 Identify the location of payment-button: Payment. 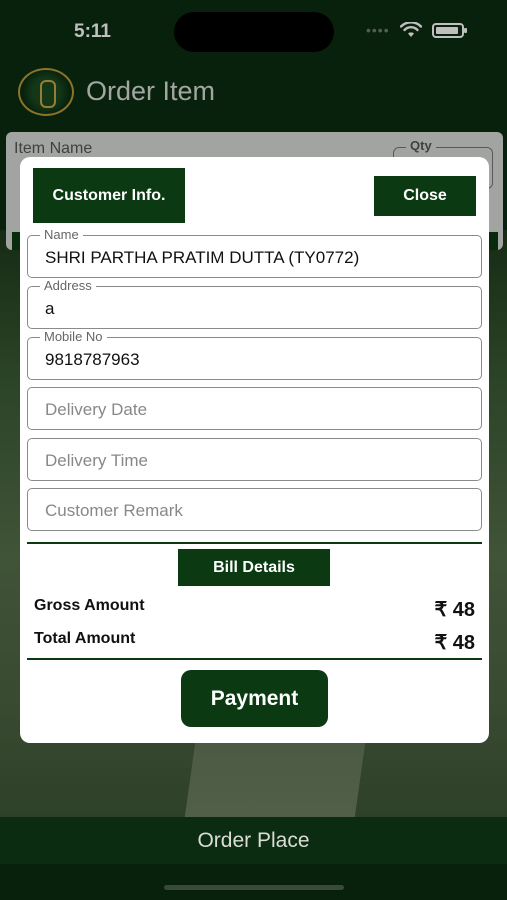
(254, 698).